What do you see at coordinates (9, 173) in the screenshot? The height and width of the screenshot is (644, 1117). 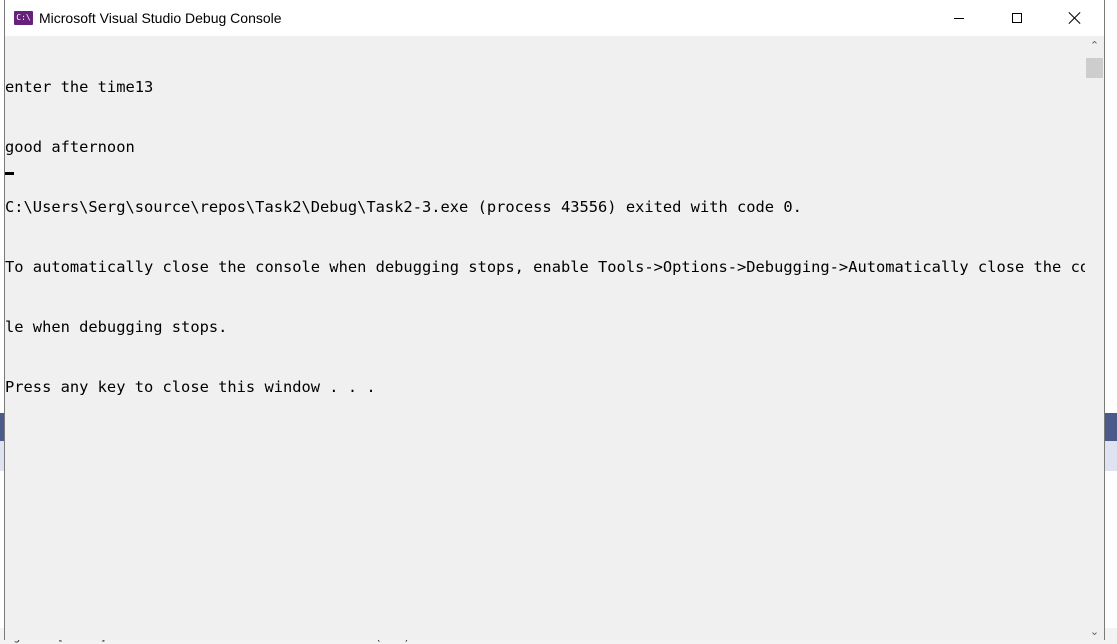 I see `text-cursor` at bounding box center [9, 173].